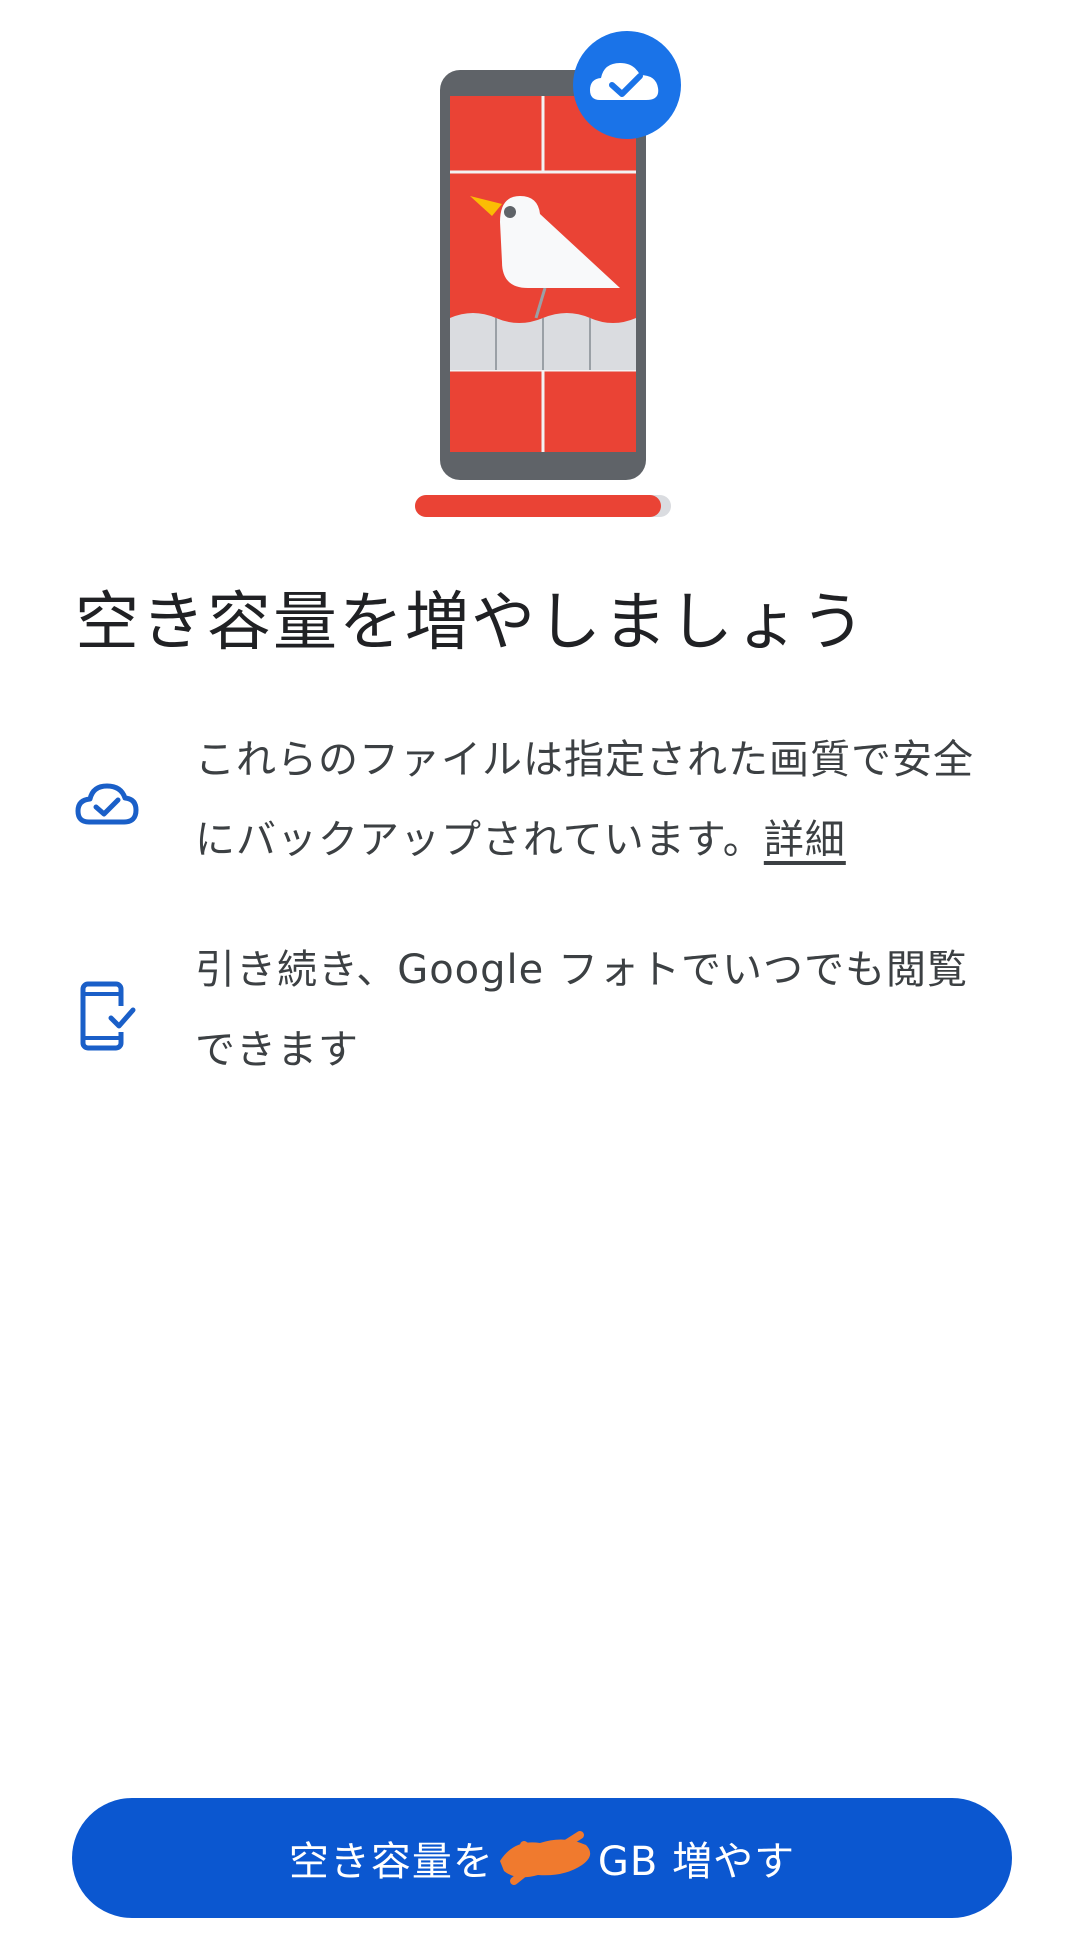 The width and height of the screenshot is (1080, 1951). I want to click on free-up-label-prefix: 空き容量を, so click(391, 1862).